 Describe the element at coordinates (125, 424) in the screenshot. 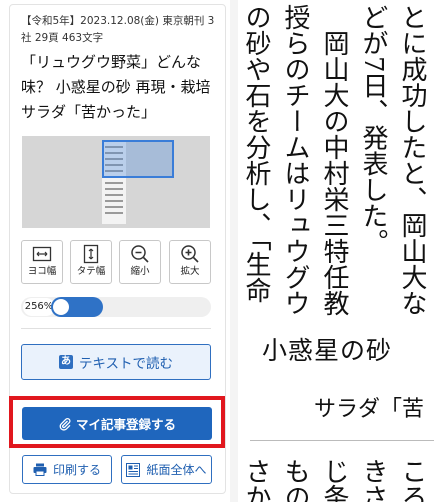

I see `register-article-label: マイ記事登録する` at that location.